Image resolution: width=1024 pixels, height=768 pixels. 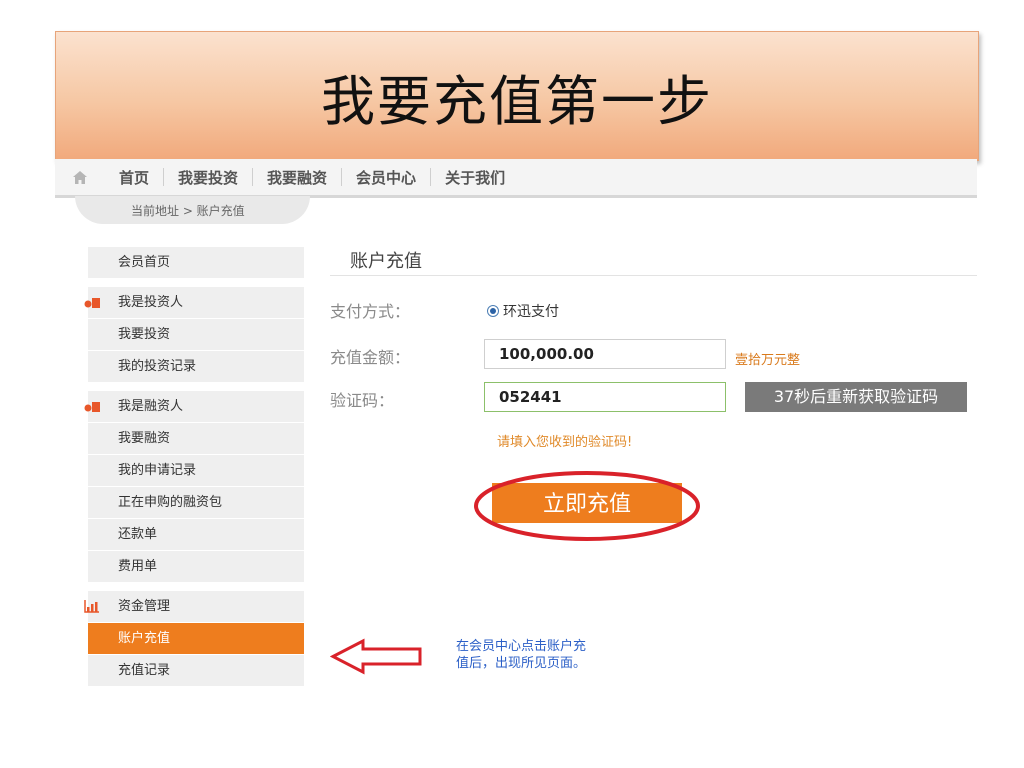 I want to click on sidebar-group-label: 我是融资人, so click(x=151, y=406).